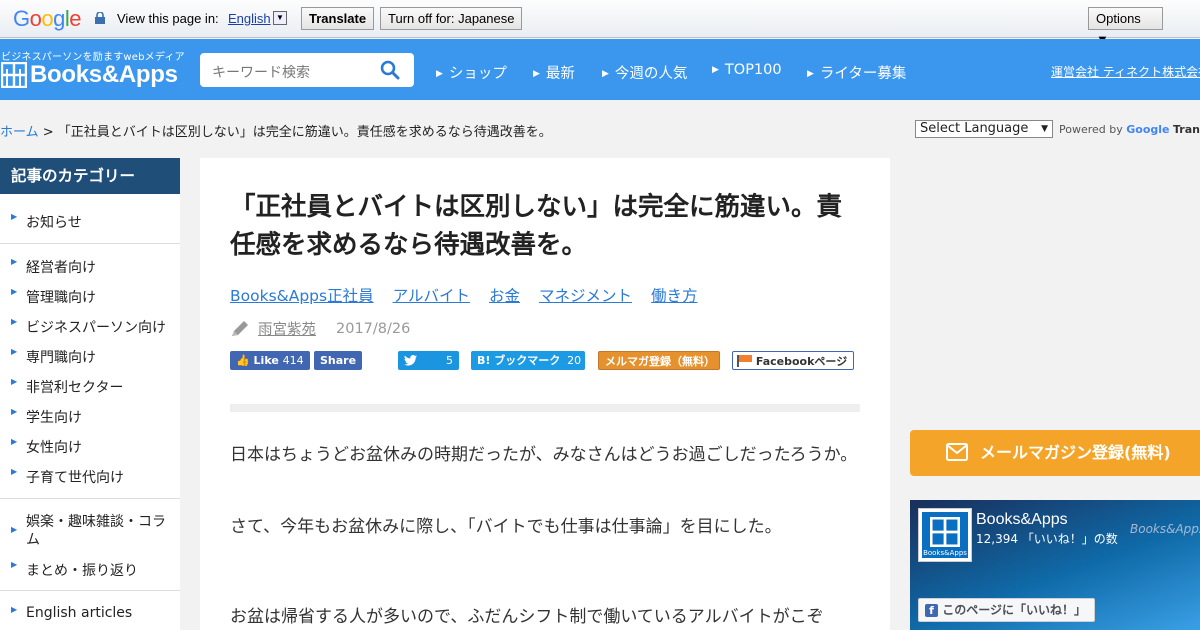 This screenshot has width=1200, height=630. I want to click on google-logo: Google, so click(47, 18).